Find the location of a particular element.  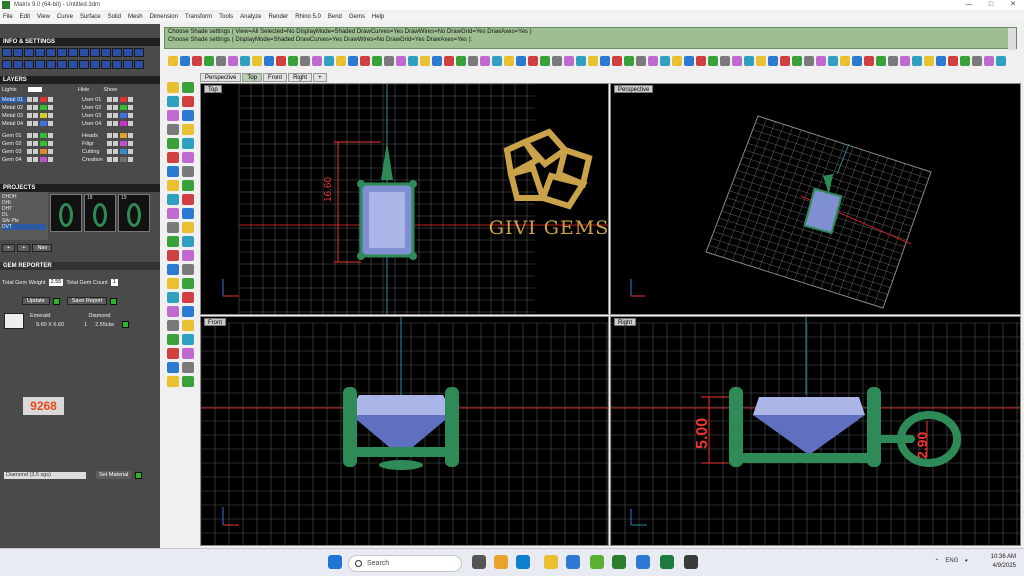

app-icon is located at coordinates (691, 562).